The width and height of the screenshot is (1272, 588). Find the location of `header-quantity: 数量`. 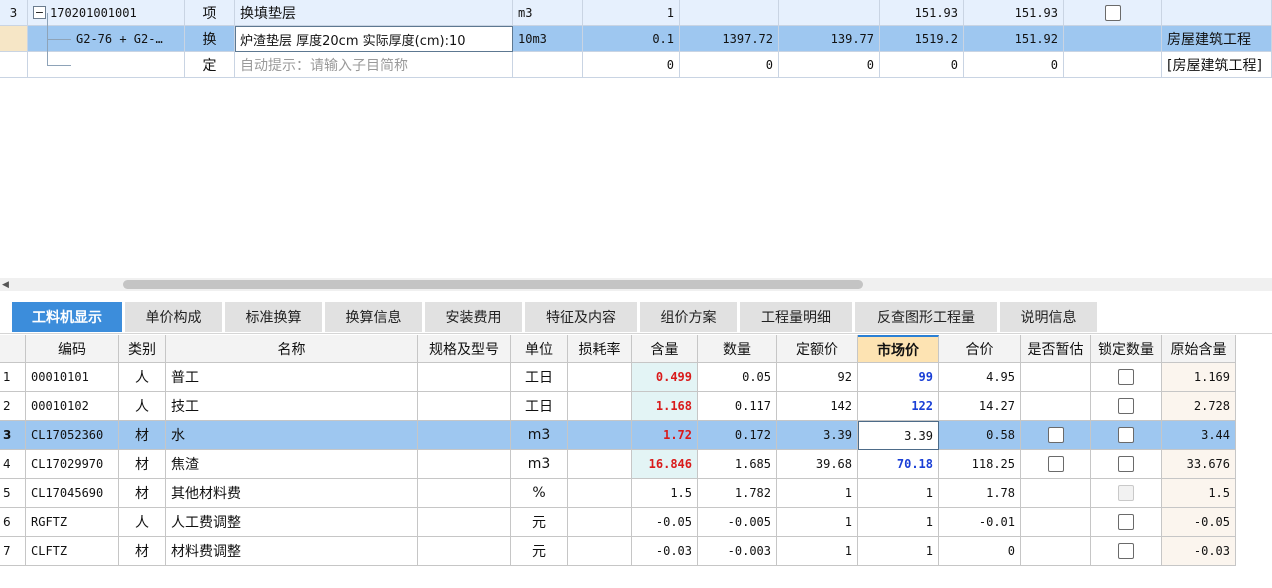

header-quantity: 数量 is located at coordinates (737, 349).